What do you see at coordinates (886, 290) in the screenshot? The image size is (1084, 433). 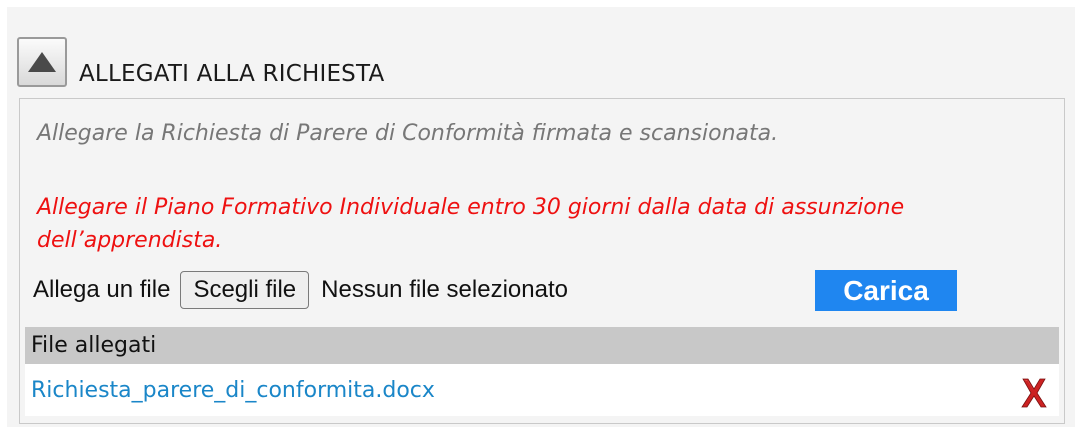 I see `upload-button: Carica` at bounding box center [886, 290].